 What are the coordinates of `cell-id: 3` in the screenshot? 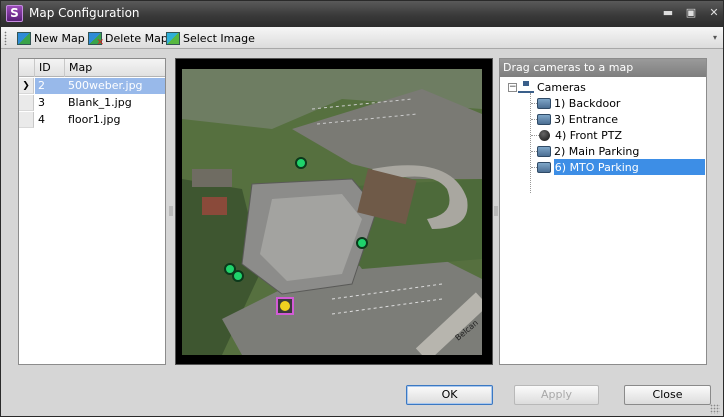 It's located at (41, 102).